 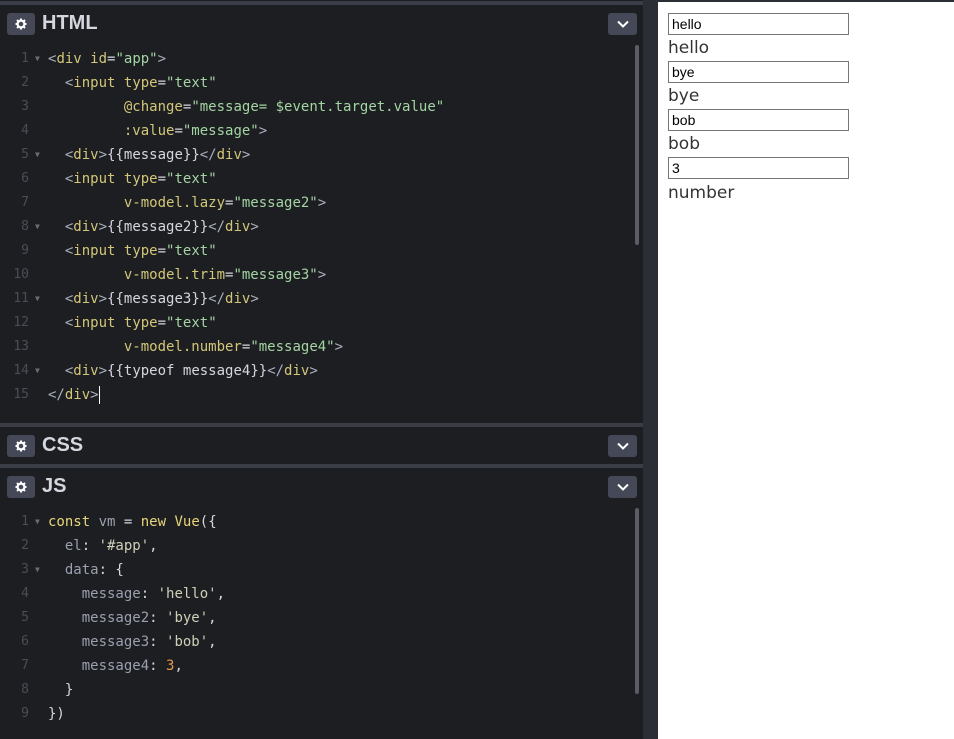 I want to click on html-collapse-button, so click(x=622, y=24).